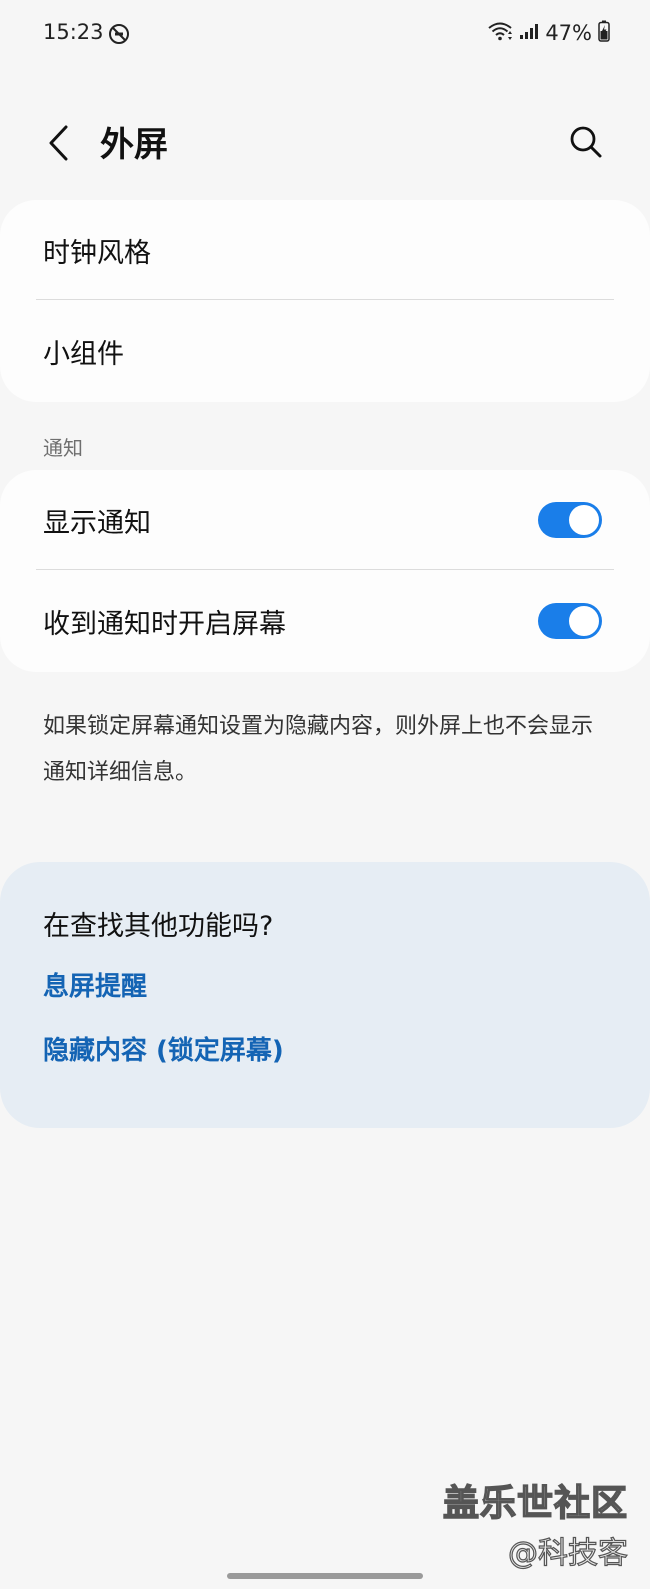 The width and height of the screenshot is (650, 1589). I want to click on search-button, so click(586, 144).